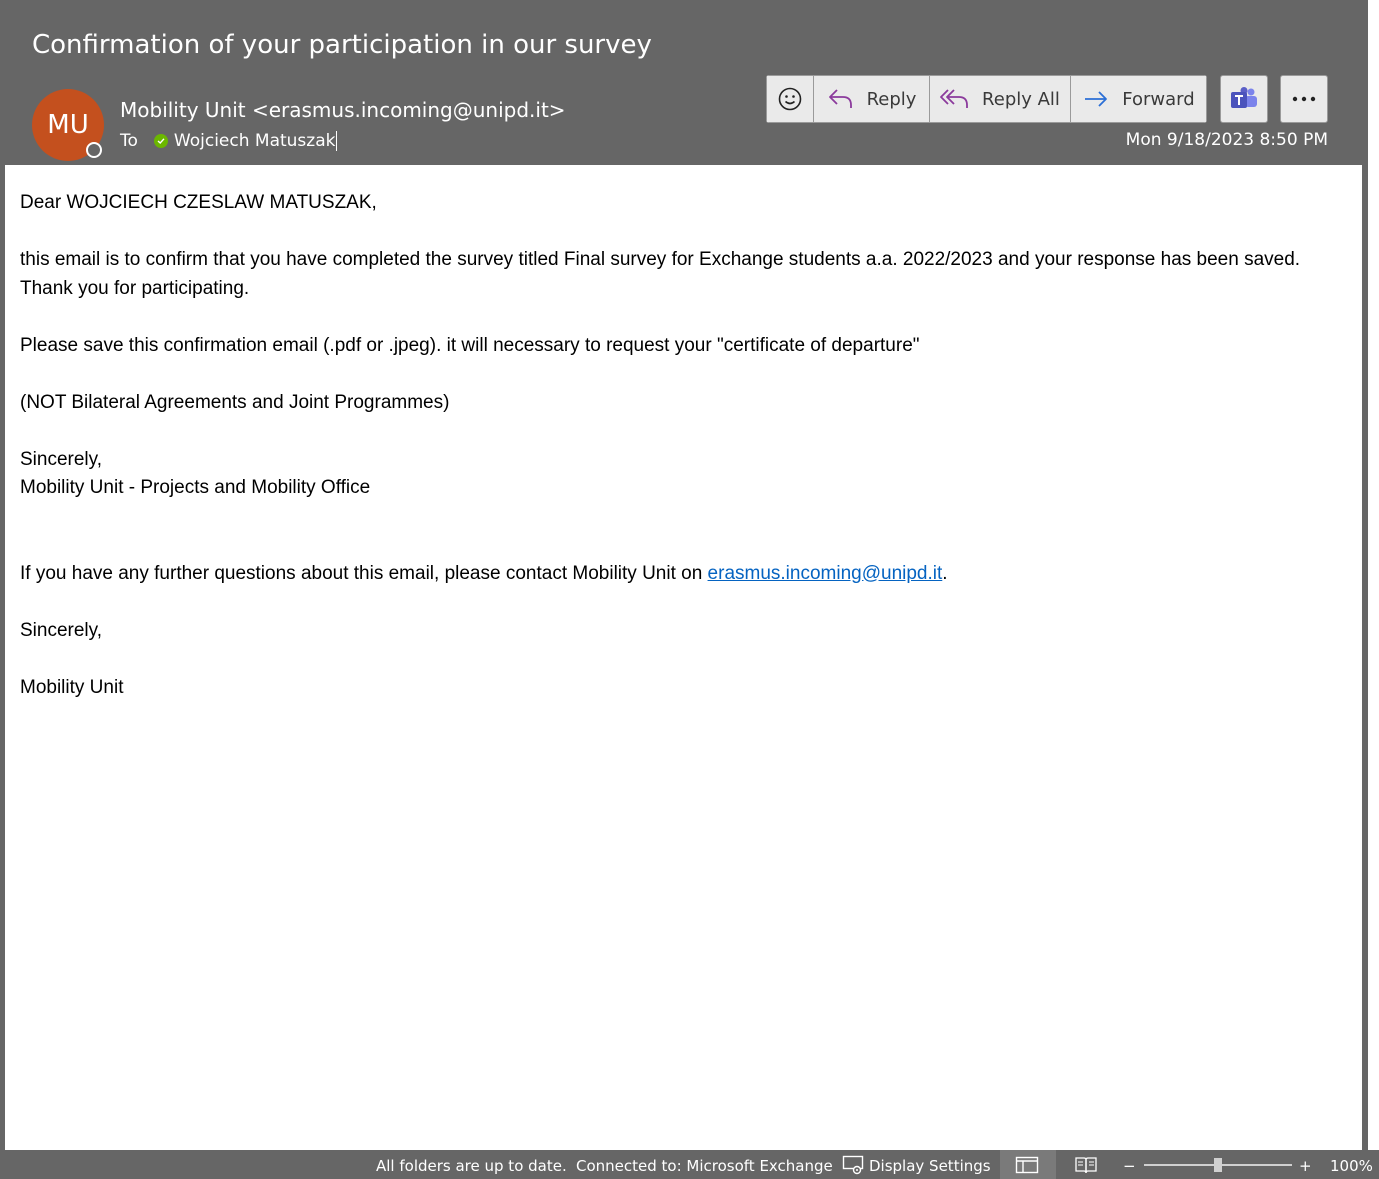 This screenshot has width=1379, height=1179. Describe the element at coordinates (1351, 1166) in the screenshot. I see `zoom-level: 100%` at that location.